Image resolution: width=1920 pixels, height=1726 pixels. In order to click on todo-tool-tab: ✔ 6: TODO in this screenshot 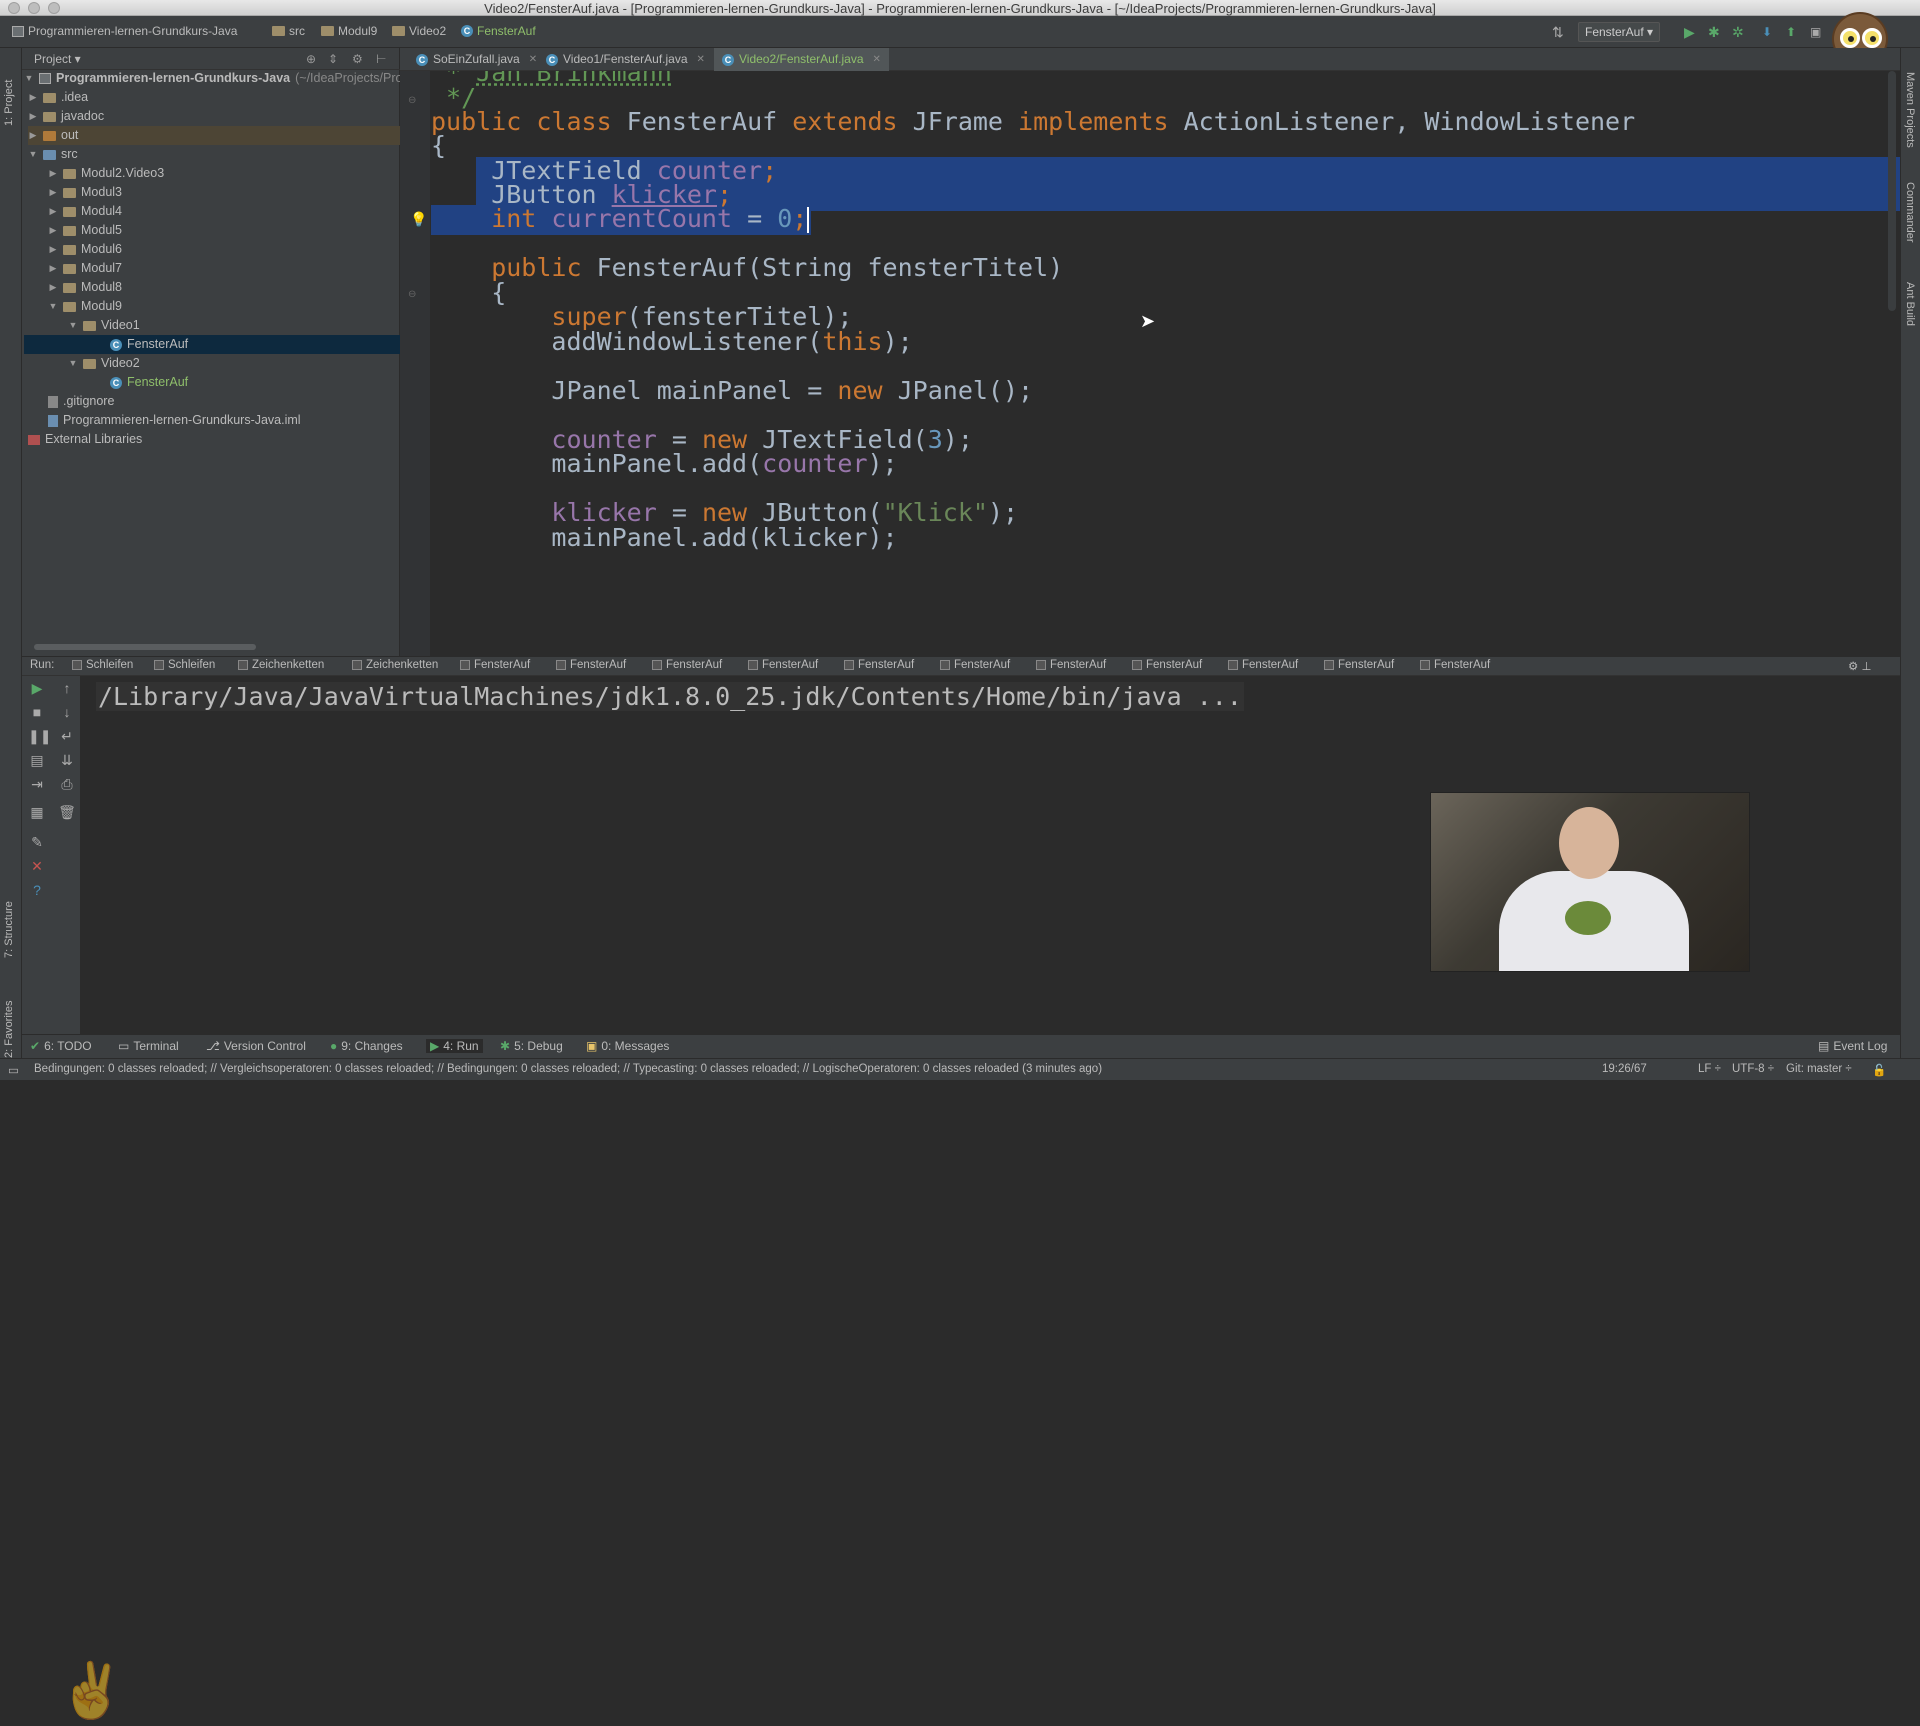, I will do `click(61, 1046)`.